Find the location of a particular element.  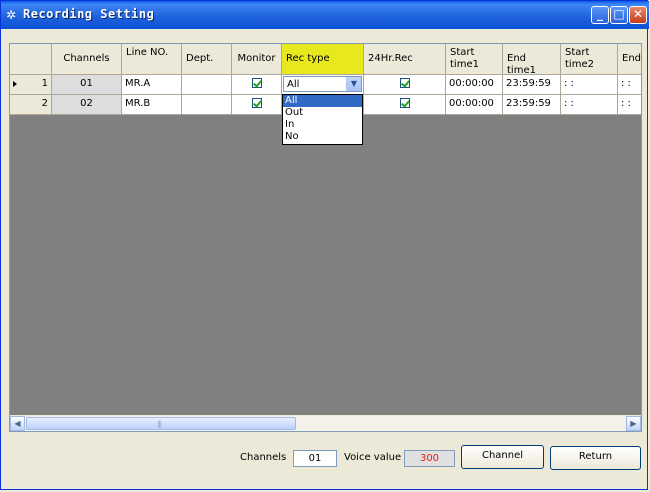

line-no-cell: MR.B is located at coordinates (152, 104).